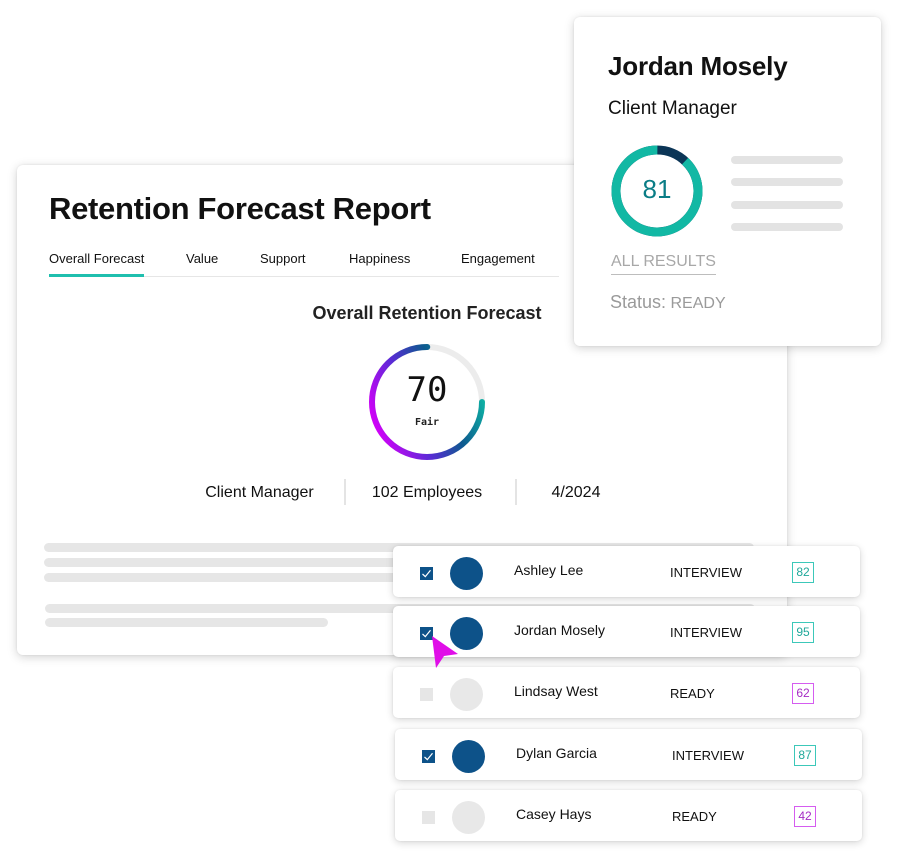  I want to click on candidate-score-badge: 42, so click(805, 816).